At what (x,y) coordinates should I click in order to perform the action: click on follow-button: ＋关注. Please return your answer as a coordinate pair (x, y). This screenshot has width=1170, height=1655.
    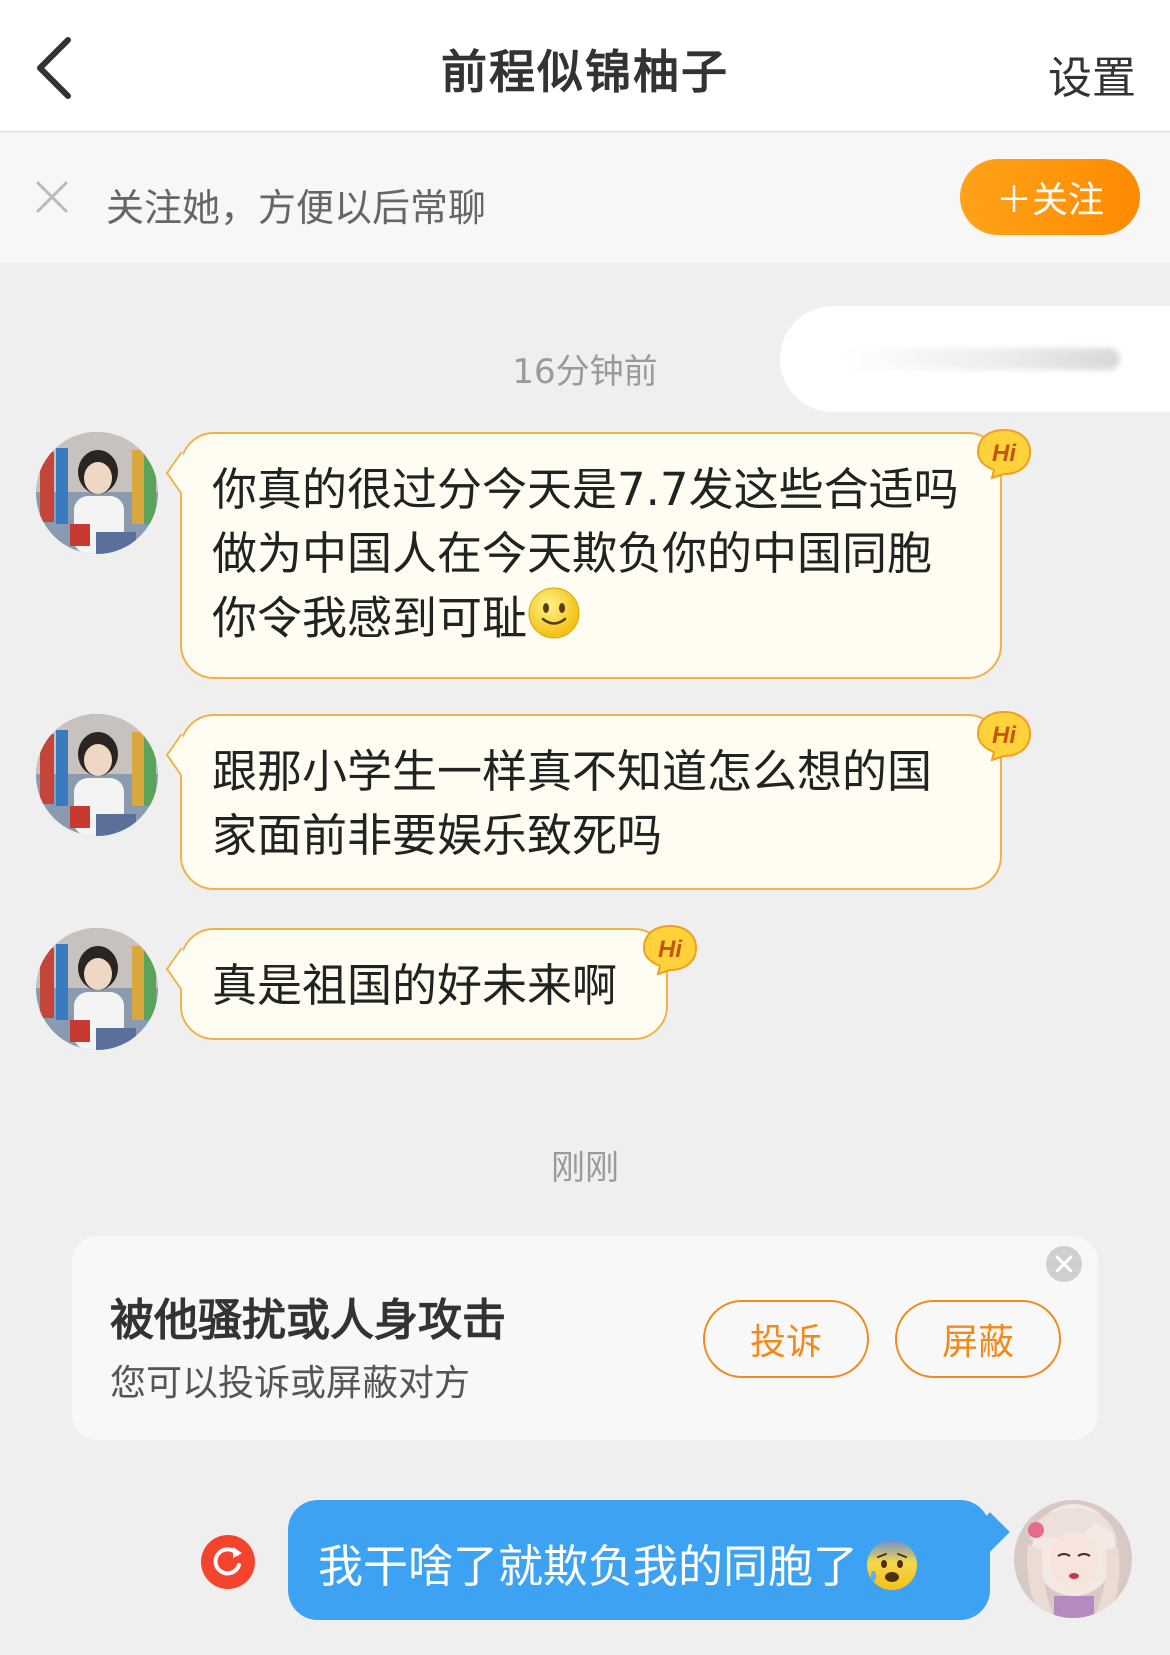
    Looking at the image, I should click on (1050, 197).